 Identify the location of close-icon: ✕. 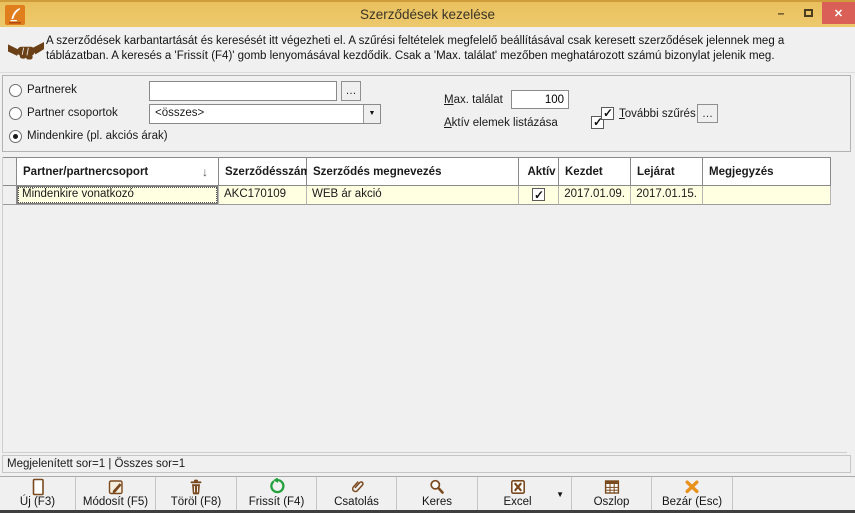
(838, 13).